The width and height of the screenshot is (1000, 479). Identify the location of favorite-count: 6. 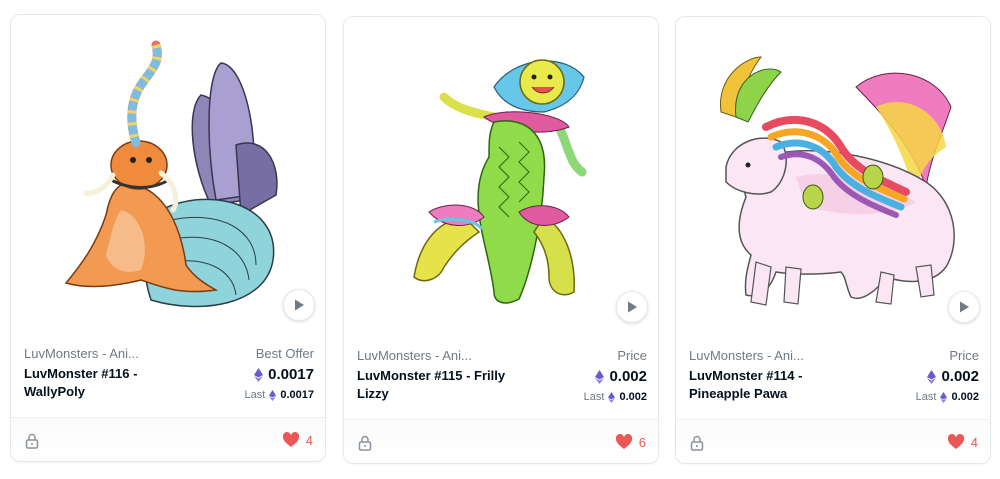
(642, 442).